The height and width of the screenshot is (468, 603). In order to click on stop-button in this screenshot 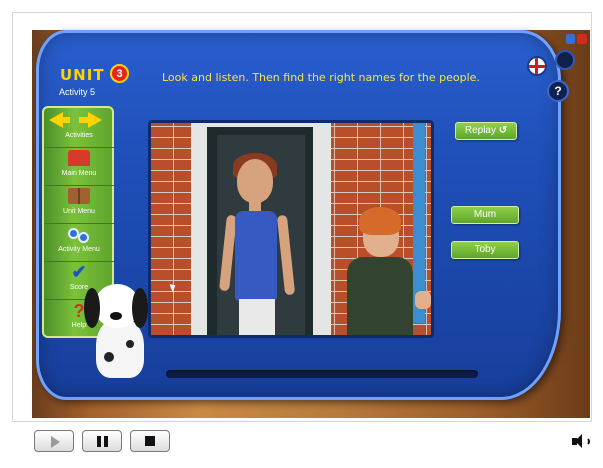, I will do `click(150, 441)`.